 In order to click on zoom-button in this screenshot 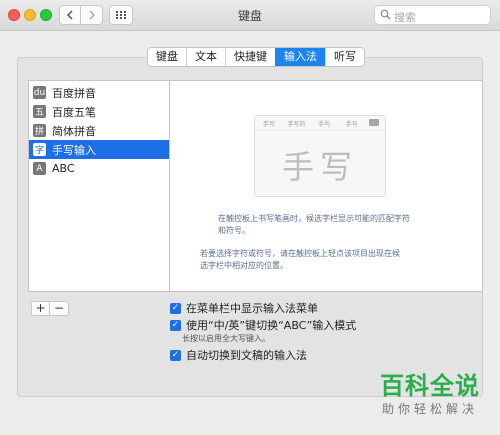, I will do `click(46, 15)`.